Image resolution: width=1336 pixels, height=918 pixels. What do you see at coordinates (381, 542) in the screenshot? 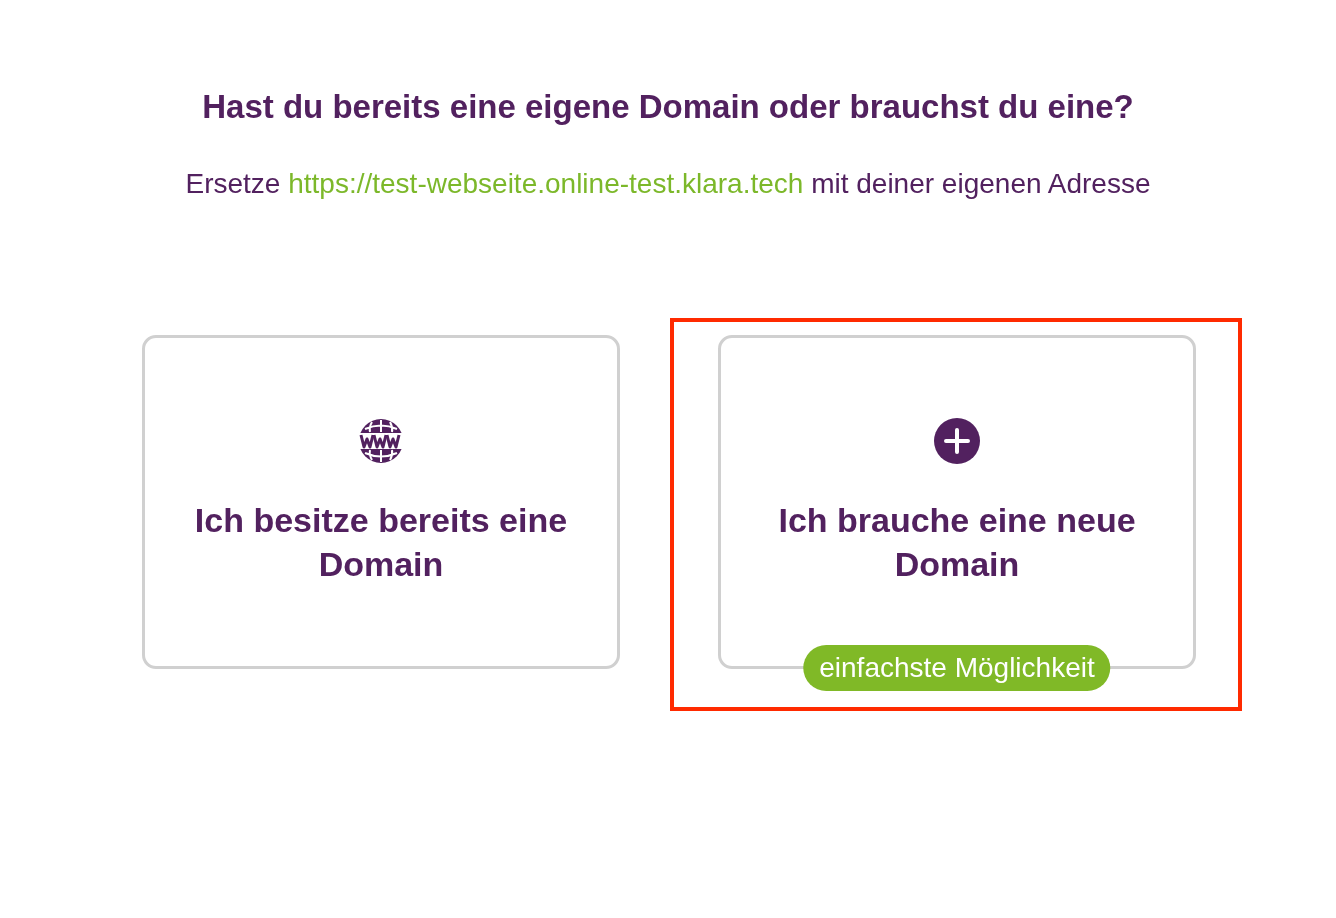
I see `option-title: Ich besitze bereits eine Domain` at bounding box center [381, 542].